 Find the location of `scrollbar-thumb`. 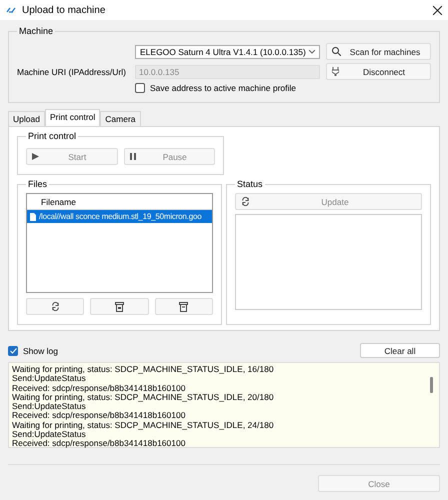

scrollbar-thumb is located at coordinates (431, 385).